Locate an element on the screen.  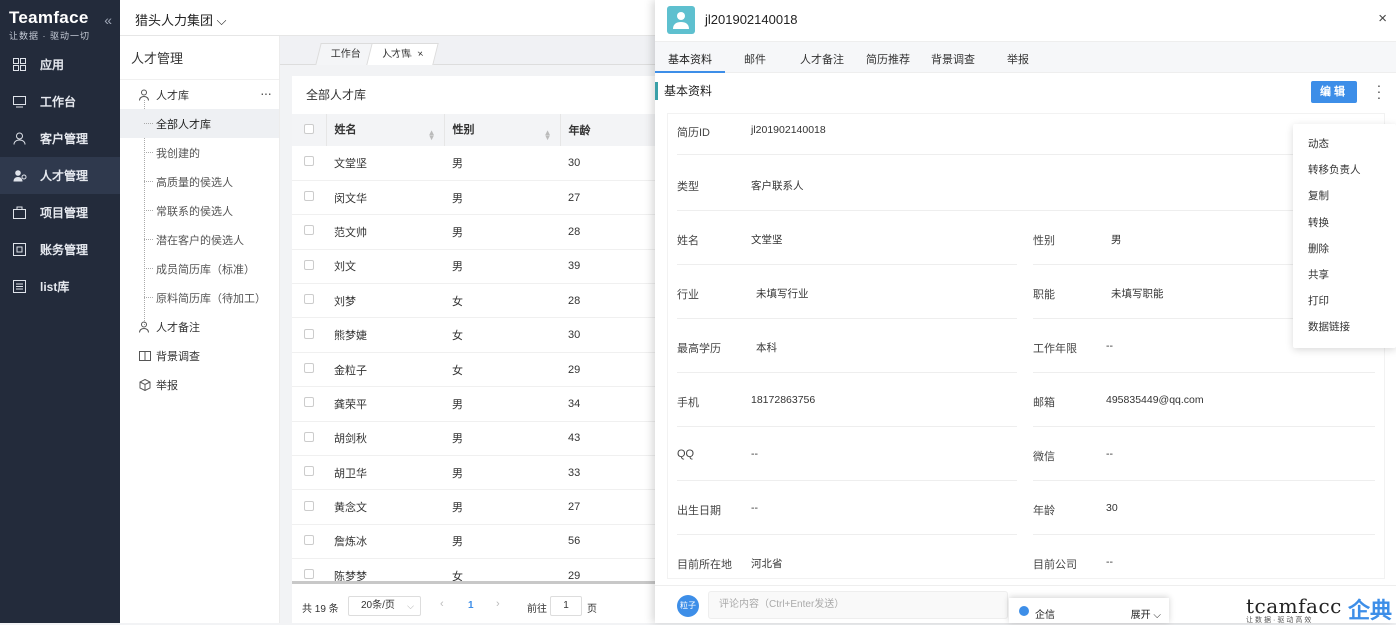
tree-child-item: 高质量的侯选人 is located at coordinates (199, 181).